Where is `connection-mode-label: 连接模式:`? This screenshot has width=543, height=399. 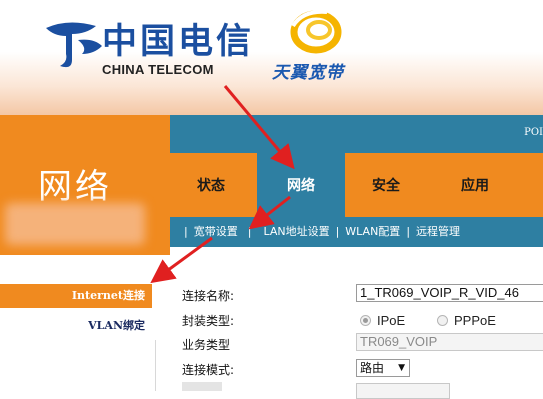 connection-mode-label: 连接模式: is located at coordinates (208, 370).